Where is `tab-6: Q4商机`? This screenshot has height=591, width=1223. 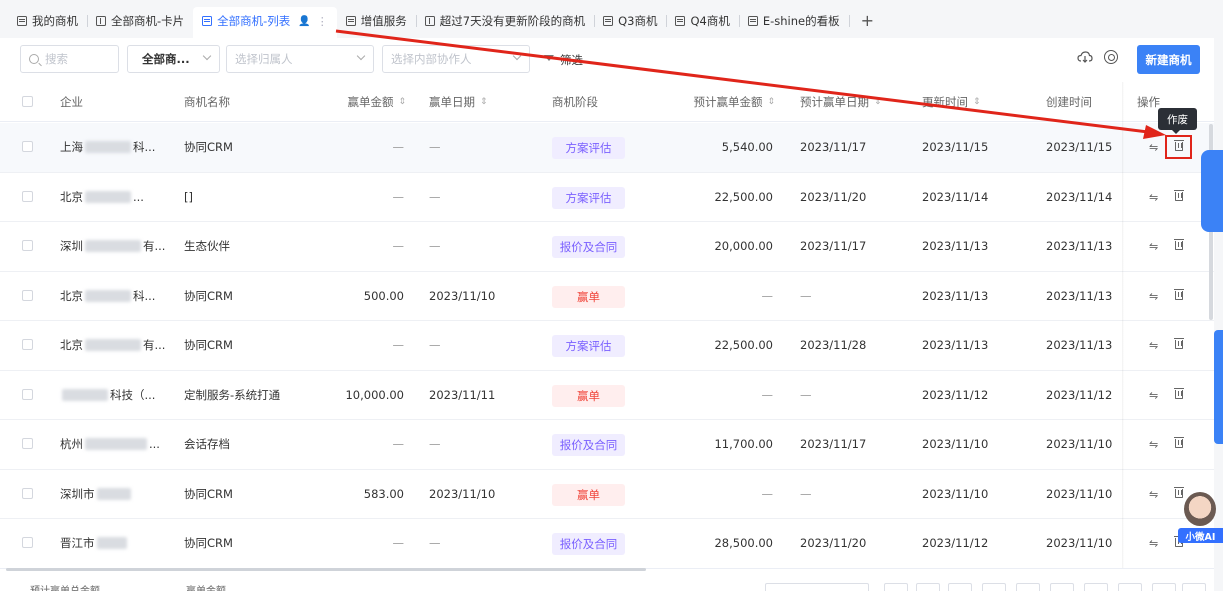
tab-6: Q4商机 is located at coordinates (703, 21).